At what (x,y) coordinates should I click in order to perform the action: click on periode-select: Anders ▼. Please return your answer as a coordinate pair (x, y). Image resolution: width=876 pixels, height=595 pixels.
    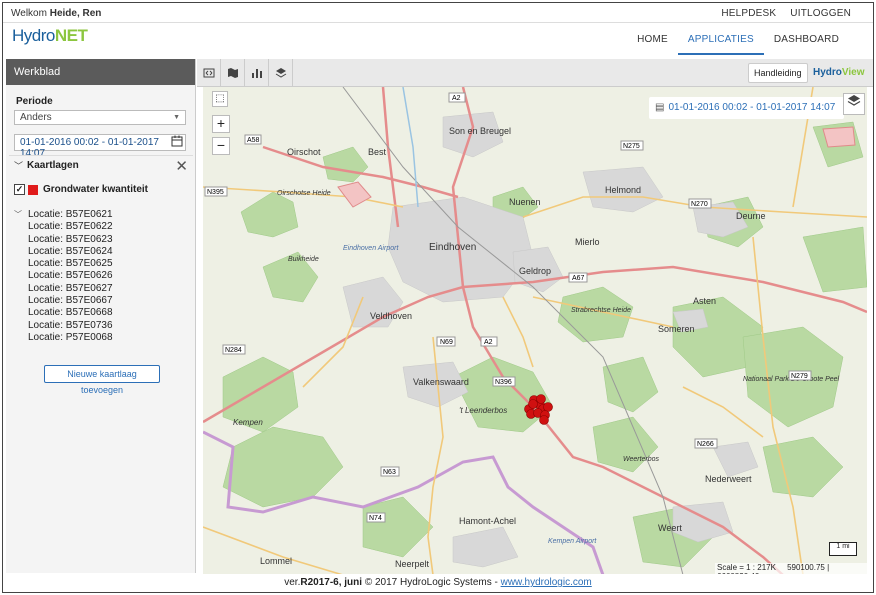
    Looking at the image, I should click on (100, 117).